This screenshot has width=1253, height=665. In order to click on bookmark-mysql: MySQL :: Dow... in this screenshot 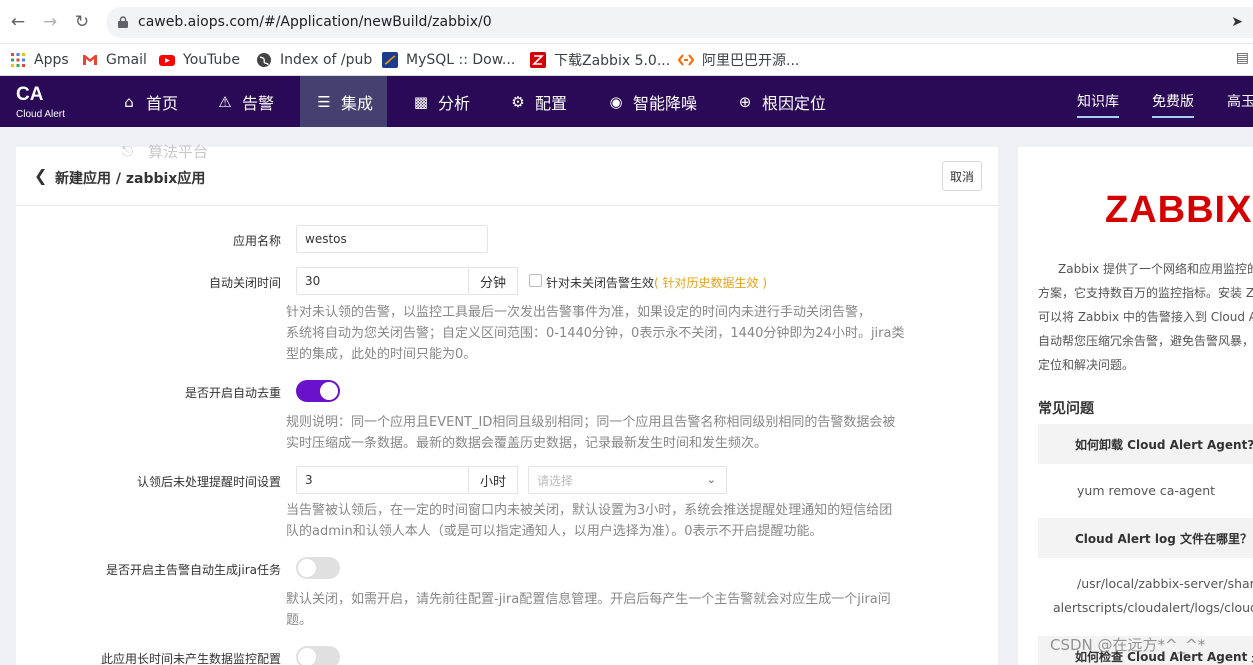, I will do `click(448, 60)`.